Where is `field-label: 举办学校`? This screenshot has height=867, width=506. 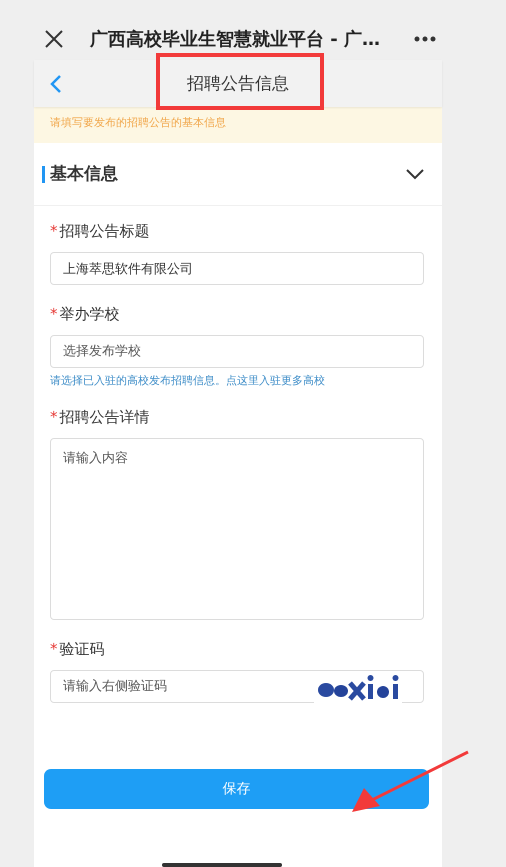
field-label: 举办学校 is located at coordinates (90, 314).